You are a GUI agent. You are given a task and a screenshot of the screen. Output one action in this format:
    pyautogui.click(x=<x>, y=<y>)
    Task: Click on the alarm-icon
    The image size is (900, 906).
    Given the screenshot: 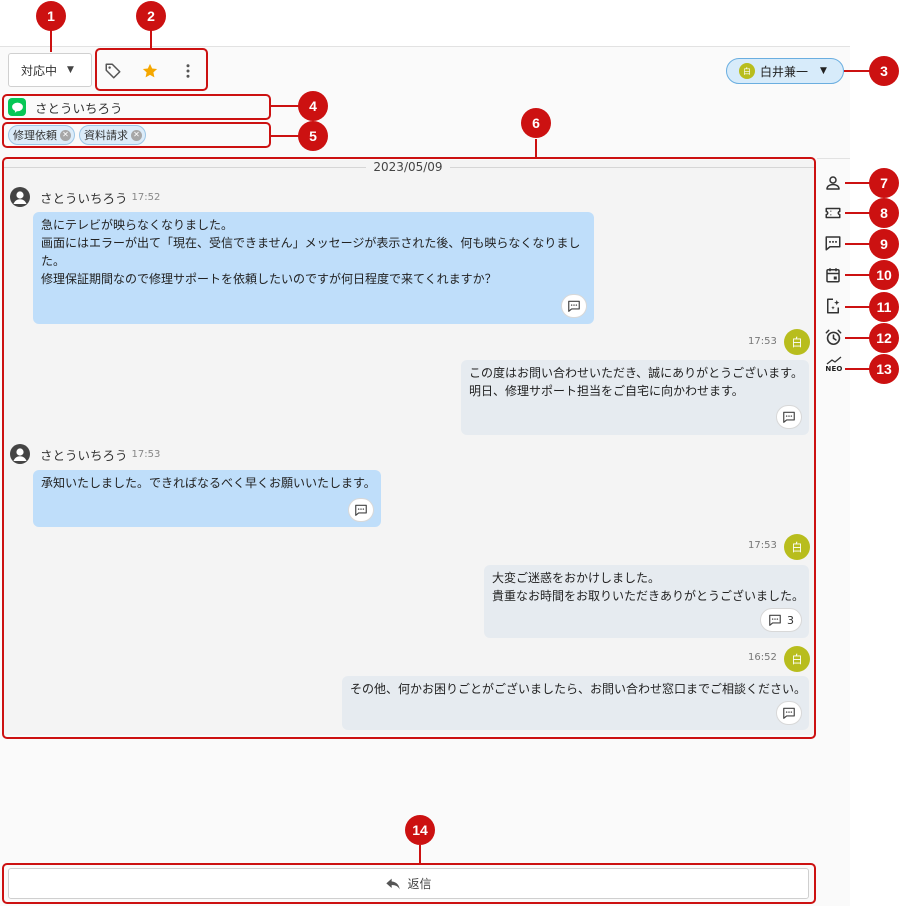 What is the action you would take?
    pyautogui.click(x=833, y=337)
    